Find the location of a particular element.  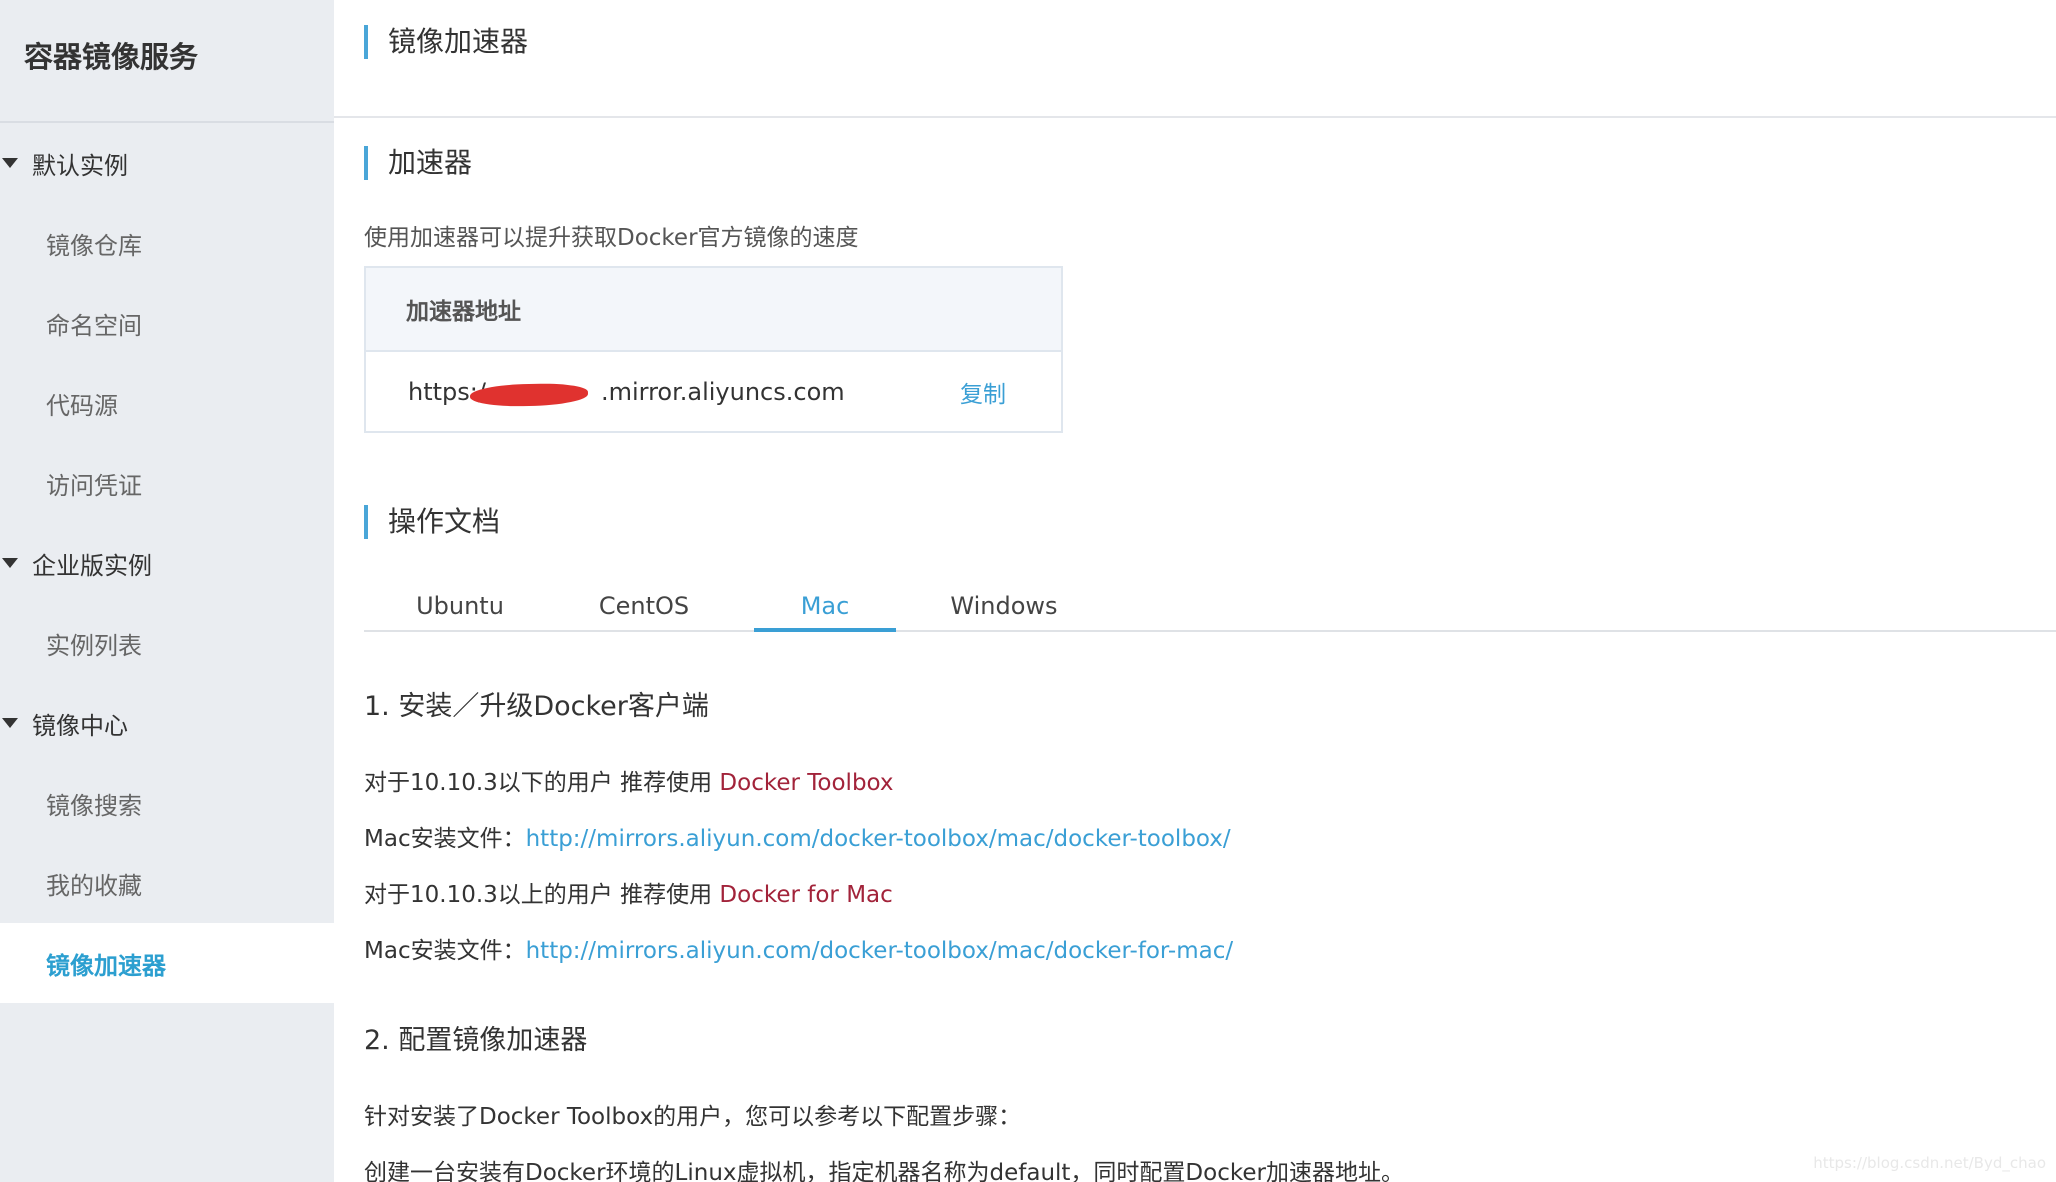

tab-mac: Mac is located at coordinates (825, 606).